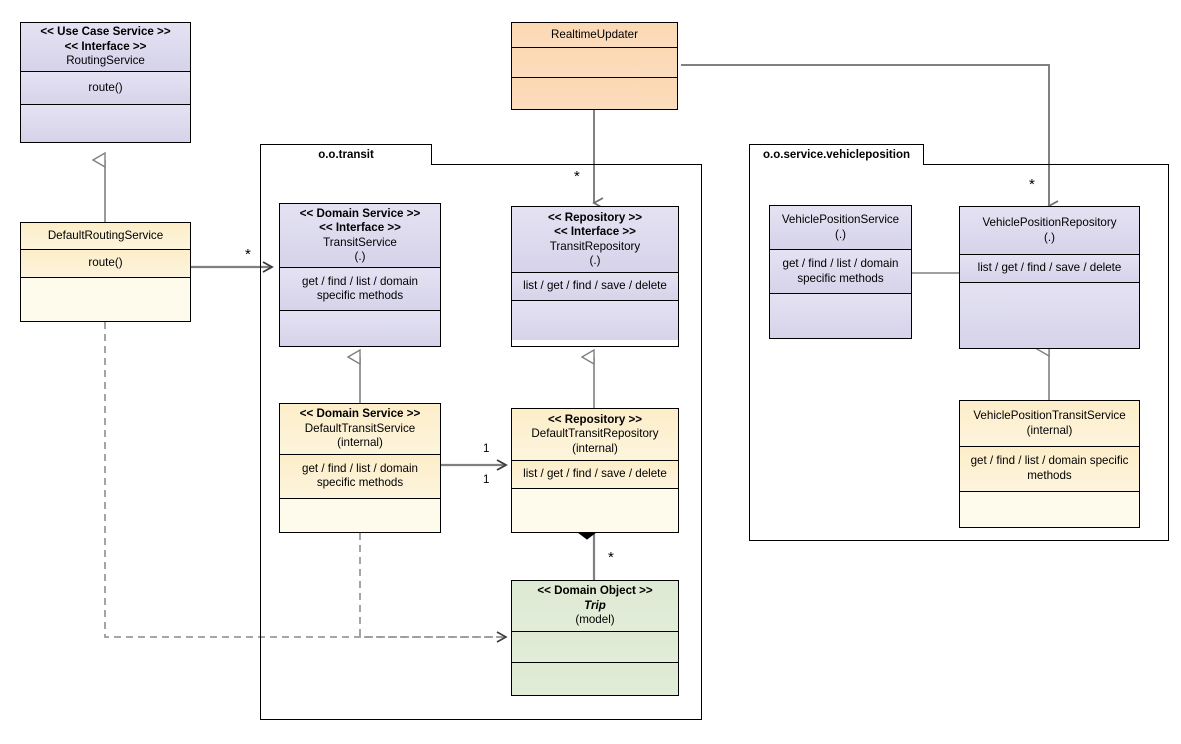  What do you see at coordinates (1049, 509) in the screenshot?
I see `class-extra-vehiclepositiontransitservice` at bounding box center [1049, 509].